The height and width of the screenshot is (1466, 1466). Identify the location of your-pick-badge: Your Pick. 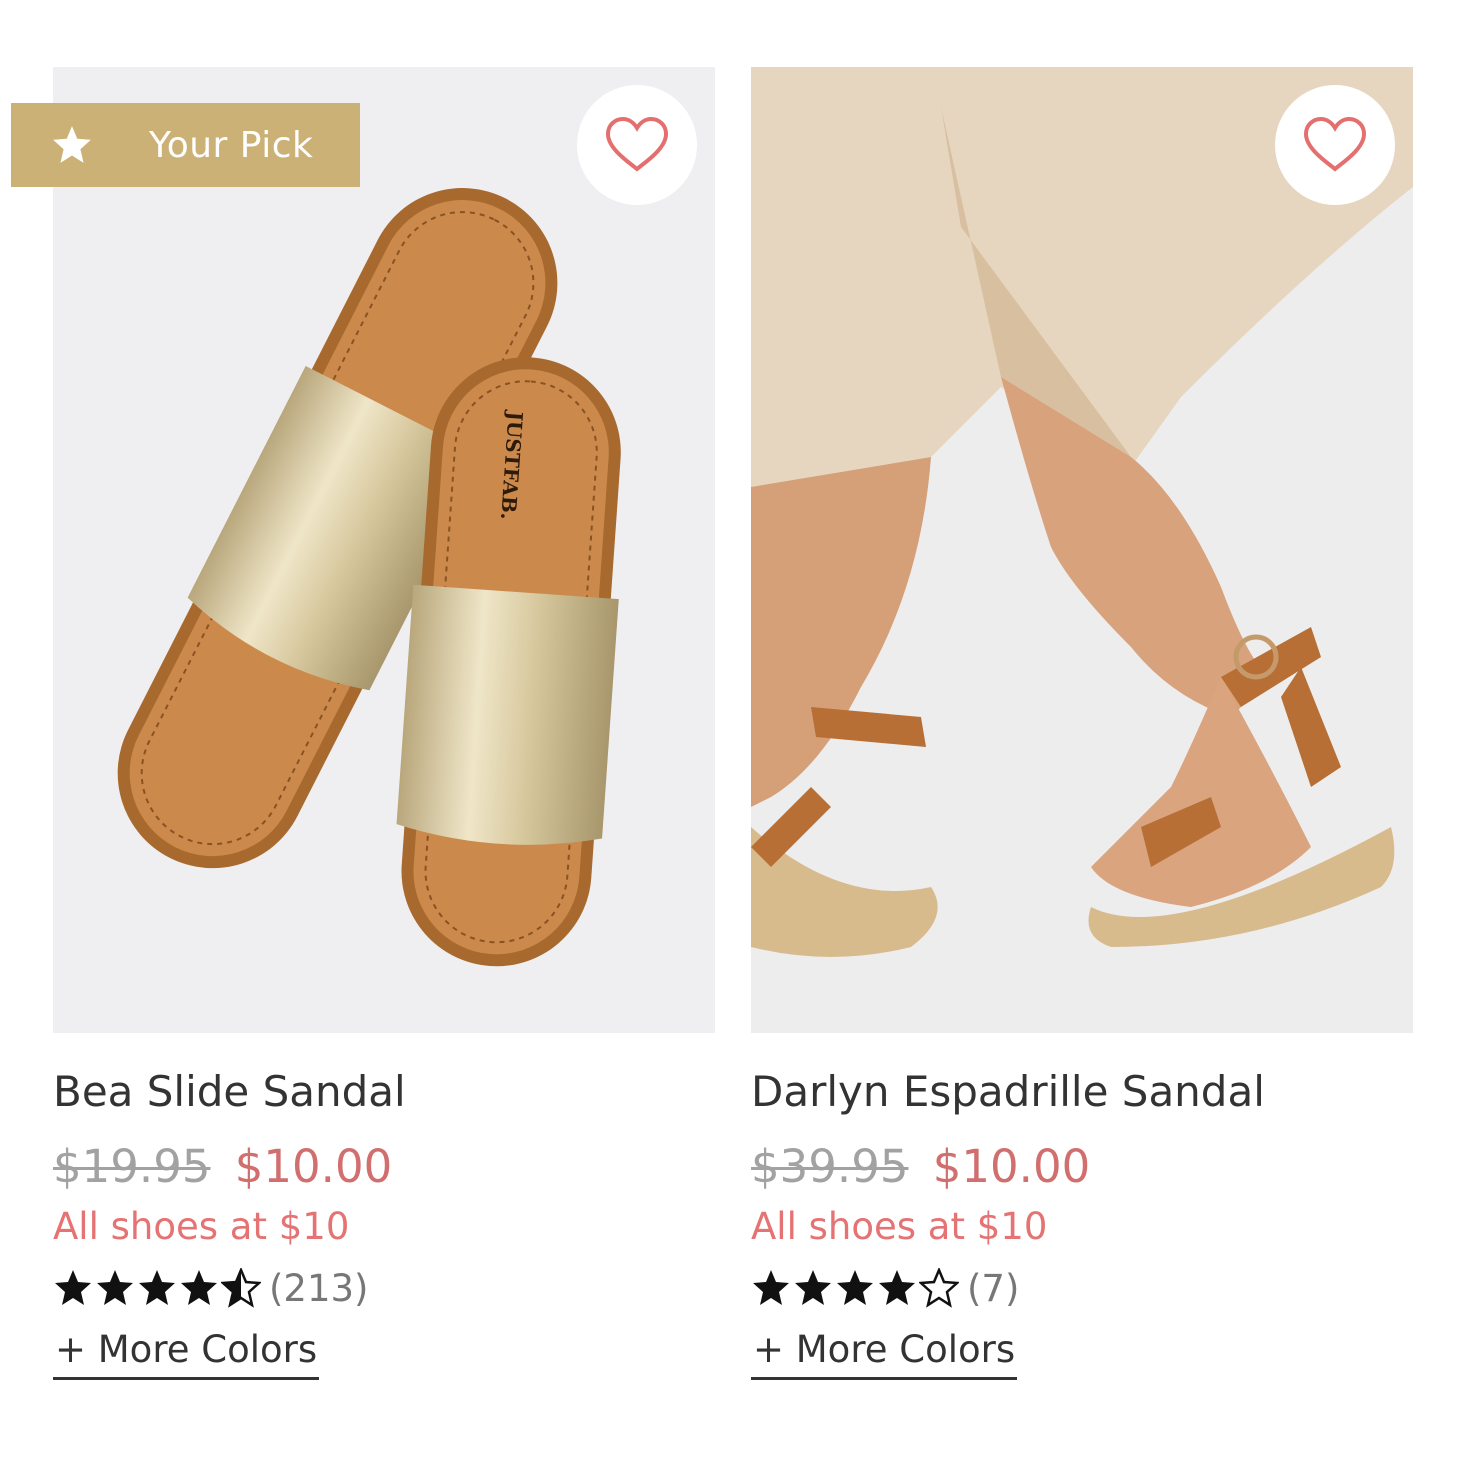
(185, 145).